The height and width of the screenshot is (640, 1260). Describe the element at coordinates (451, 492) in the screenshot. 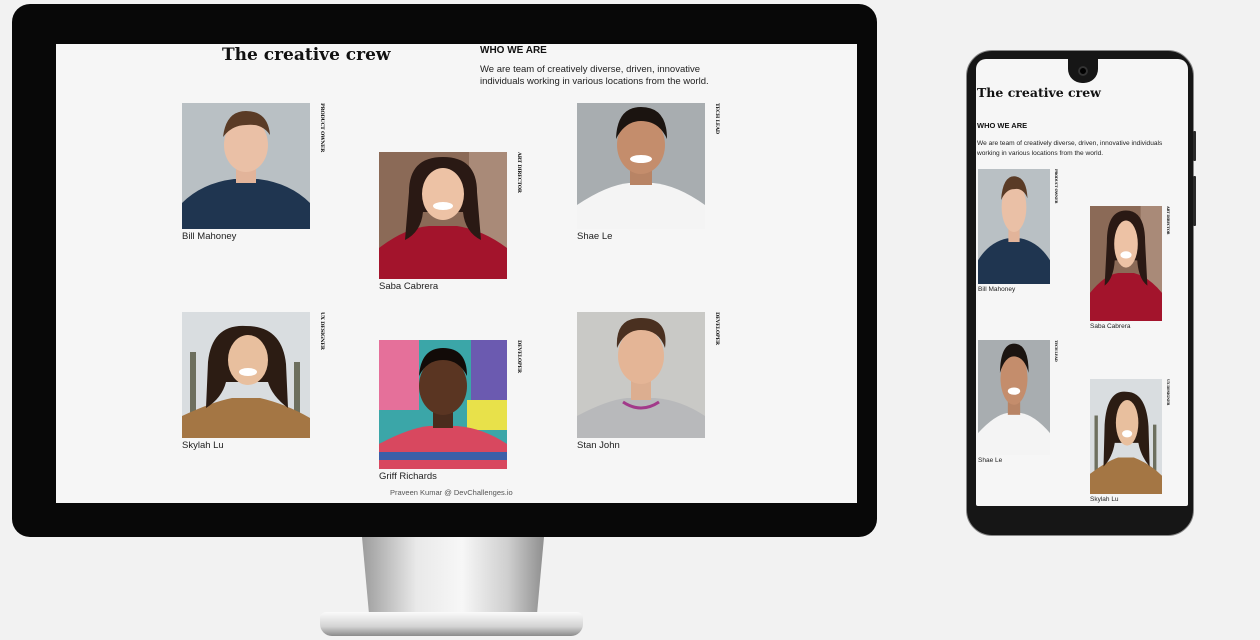

I see `footer-credit: Praveen Kumar @ DevChallenges.io` at that location.